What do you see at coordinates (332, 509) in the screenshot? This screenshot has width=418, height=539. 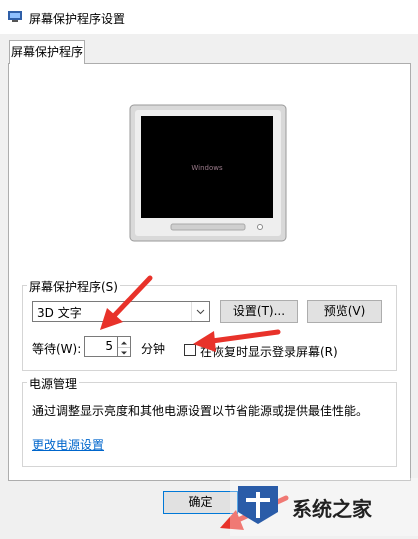 I see `watermark-text: 系统之家` at bounding box center [332, 509].